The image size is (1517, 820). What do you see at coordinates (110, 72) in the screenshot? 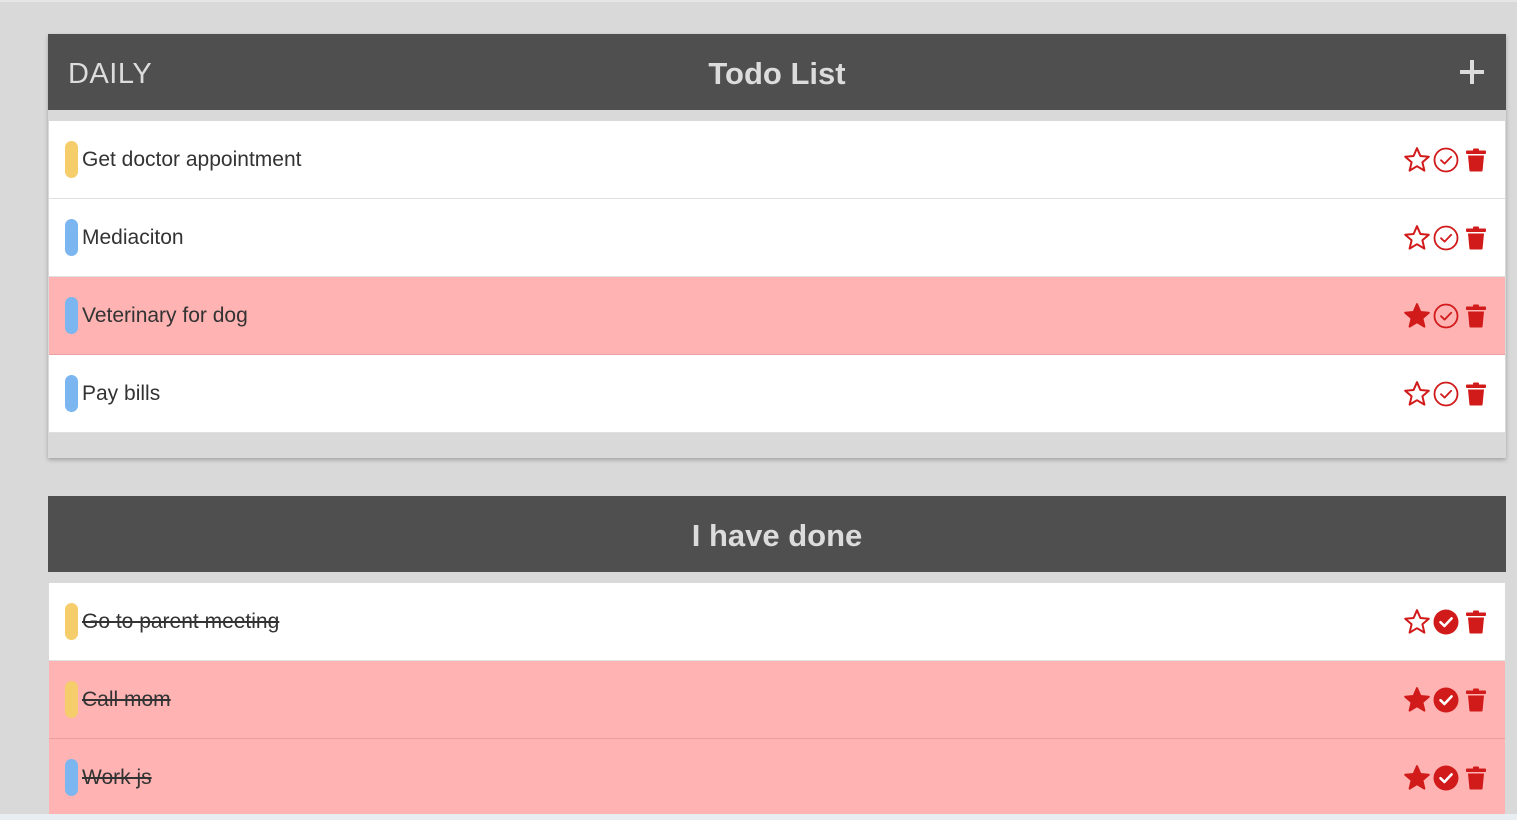
I see `category-label: DAILY` at bounding box center [110, 72].